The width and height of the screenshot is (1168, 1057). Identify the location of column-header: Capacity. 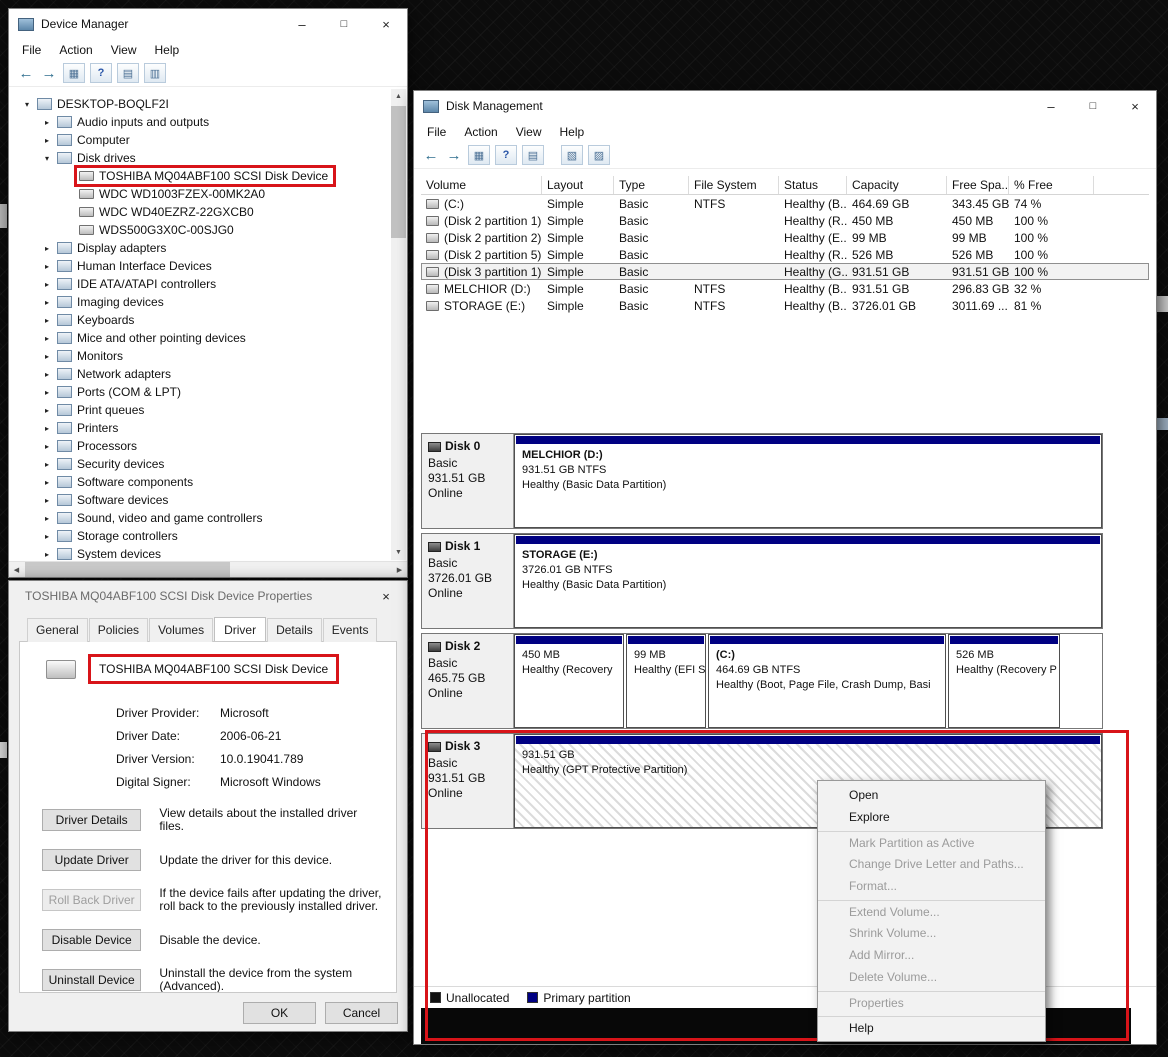
(897, 185).